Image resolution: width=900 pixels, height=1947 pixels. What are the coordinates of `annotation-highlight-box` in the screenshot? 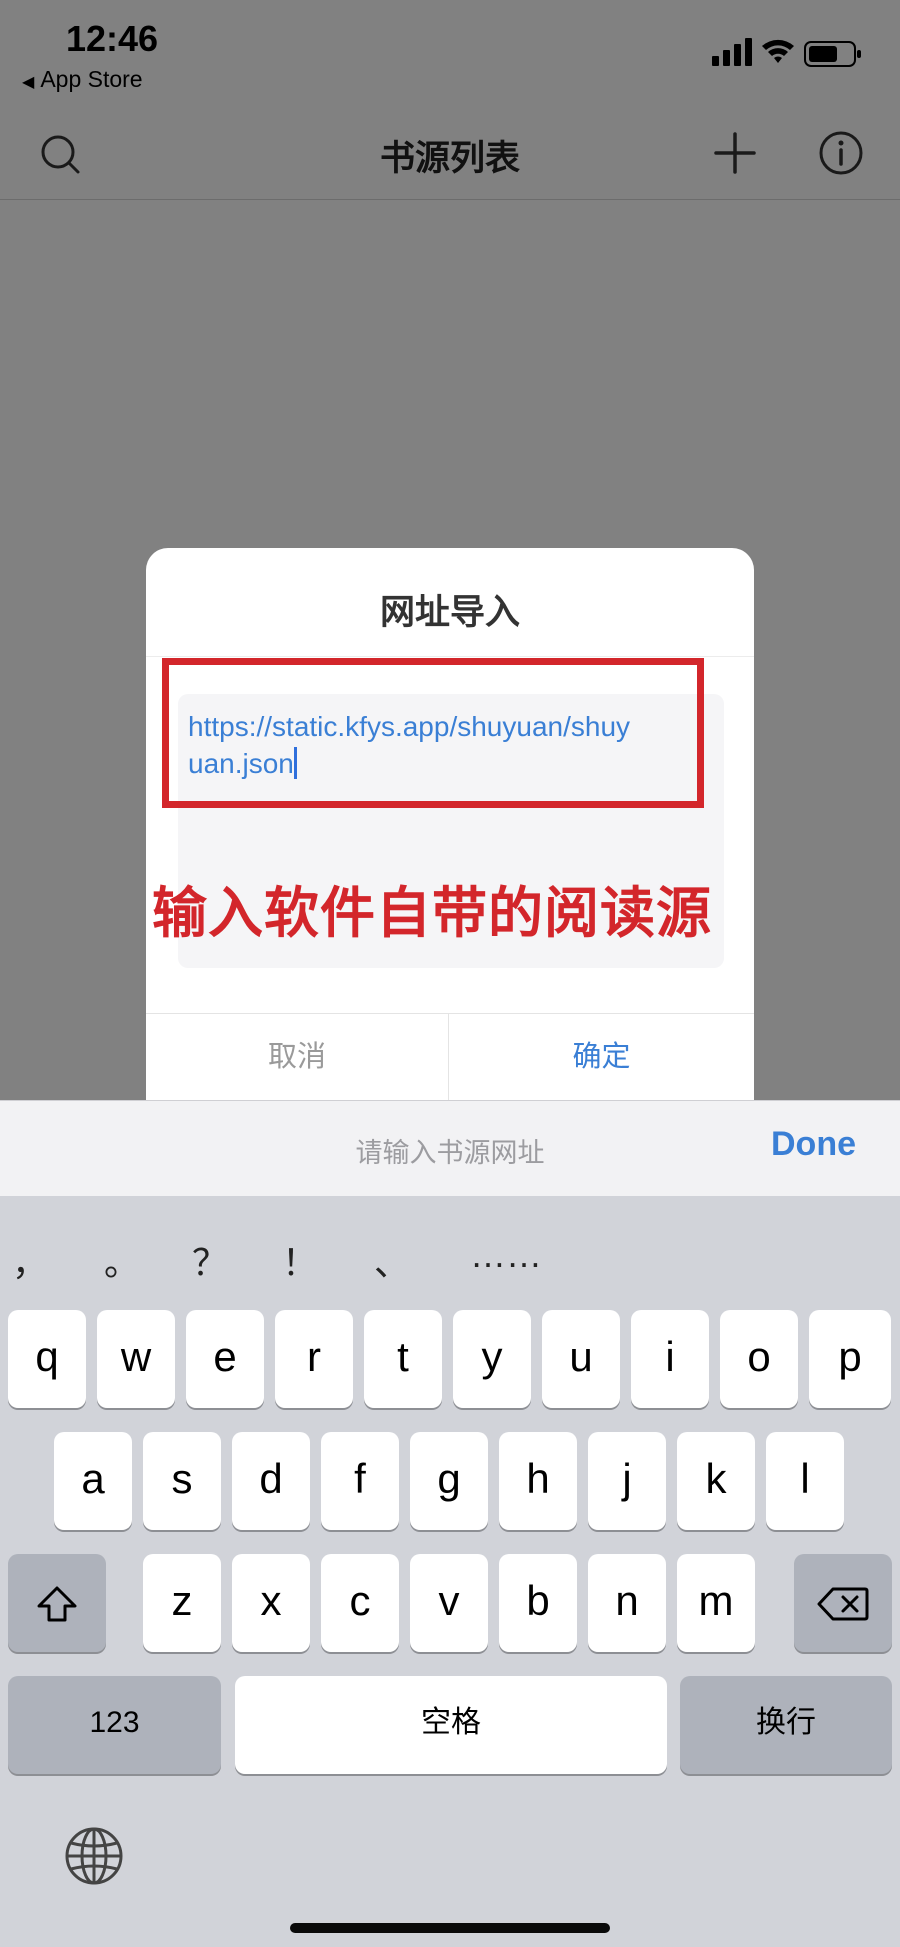 It's located at (433, 733).